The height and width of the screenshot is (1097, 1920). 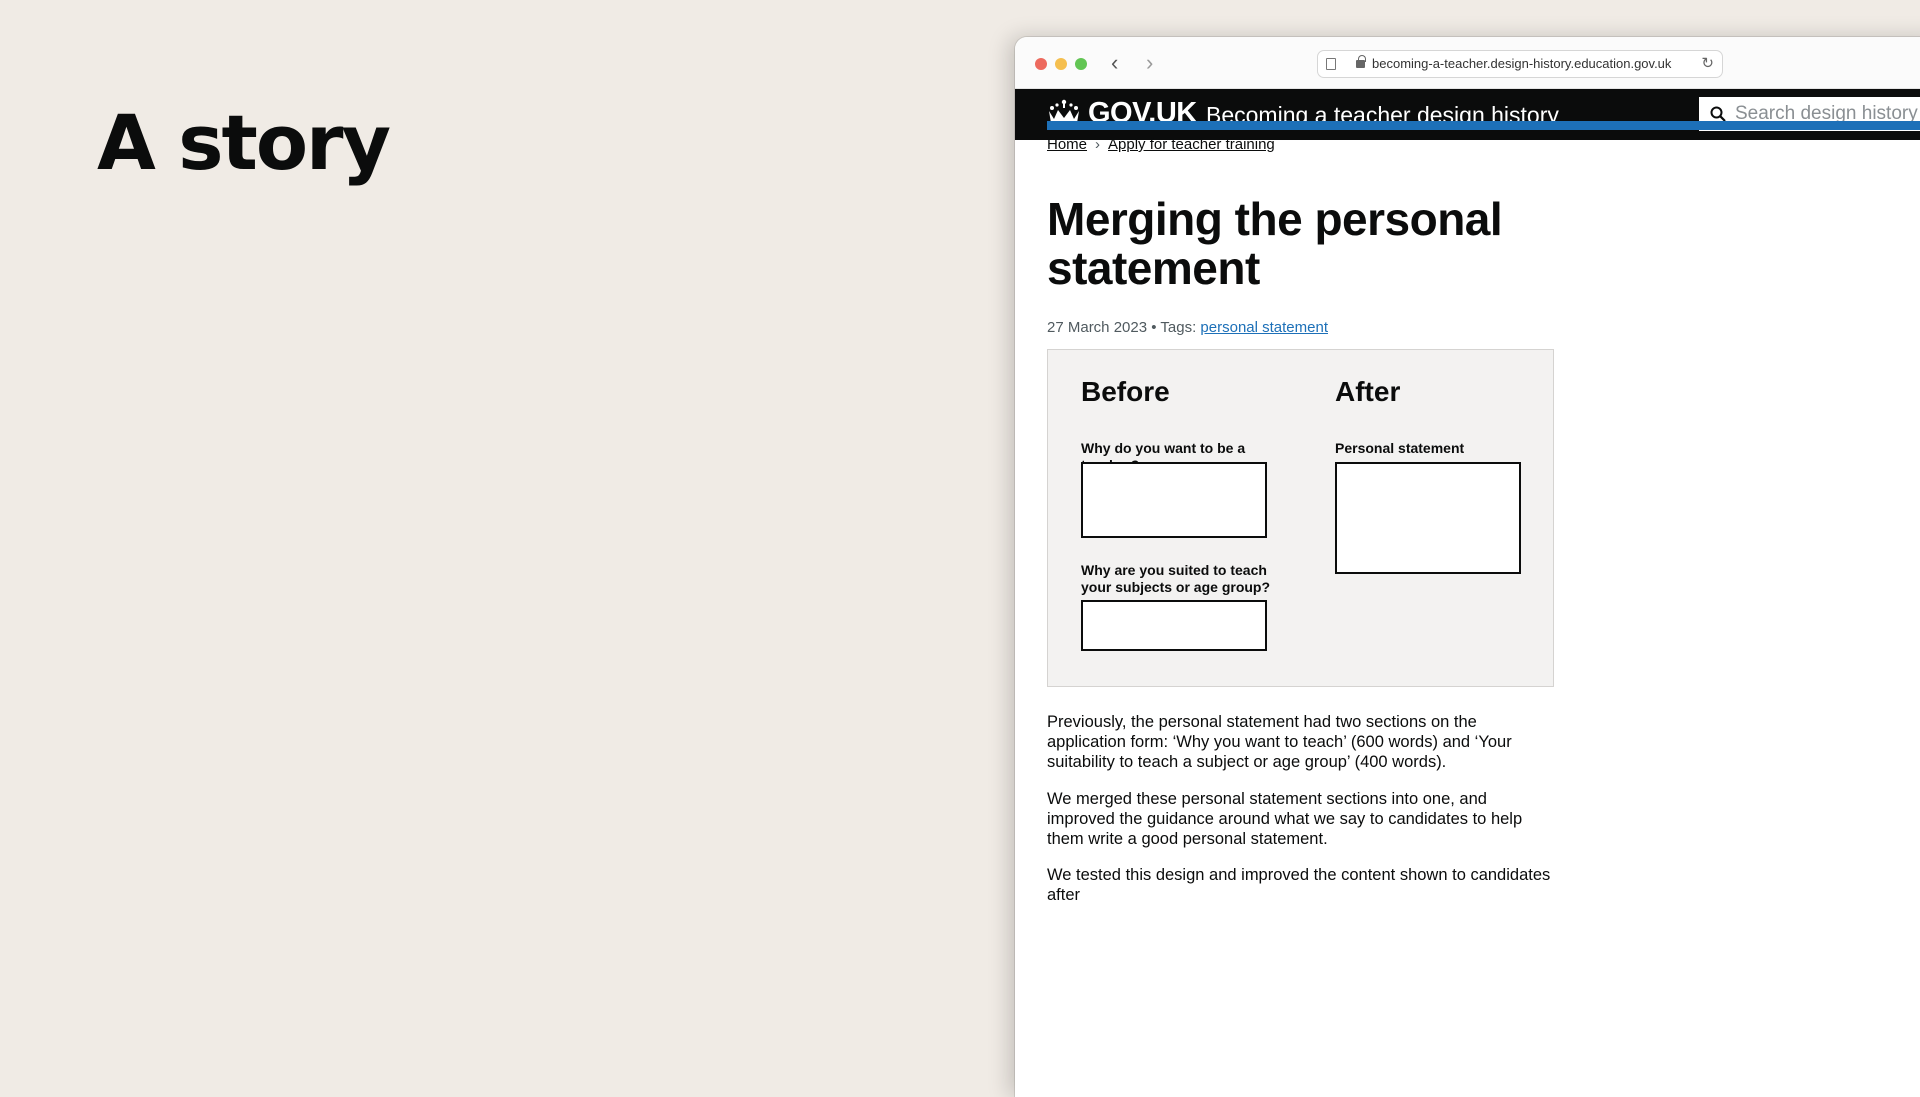 What do you see at coordinates (1191, 144) in the screenshot?
I see `breadcrumb-apply-link: Apply for teacher training` at bounding box center [1191, 144].